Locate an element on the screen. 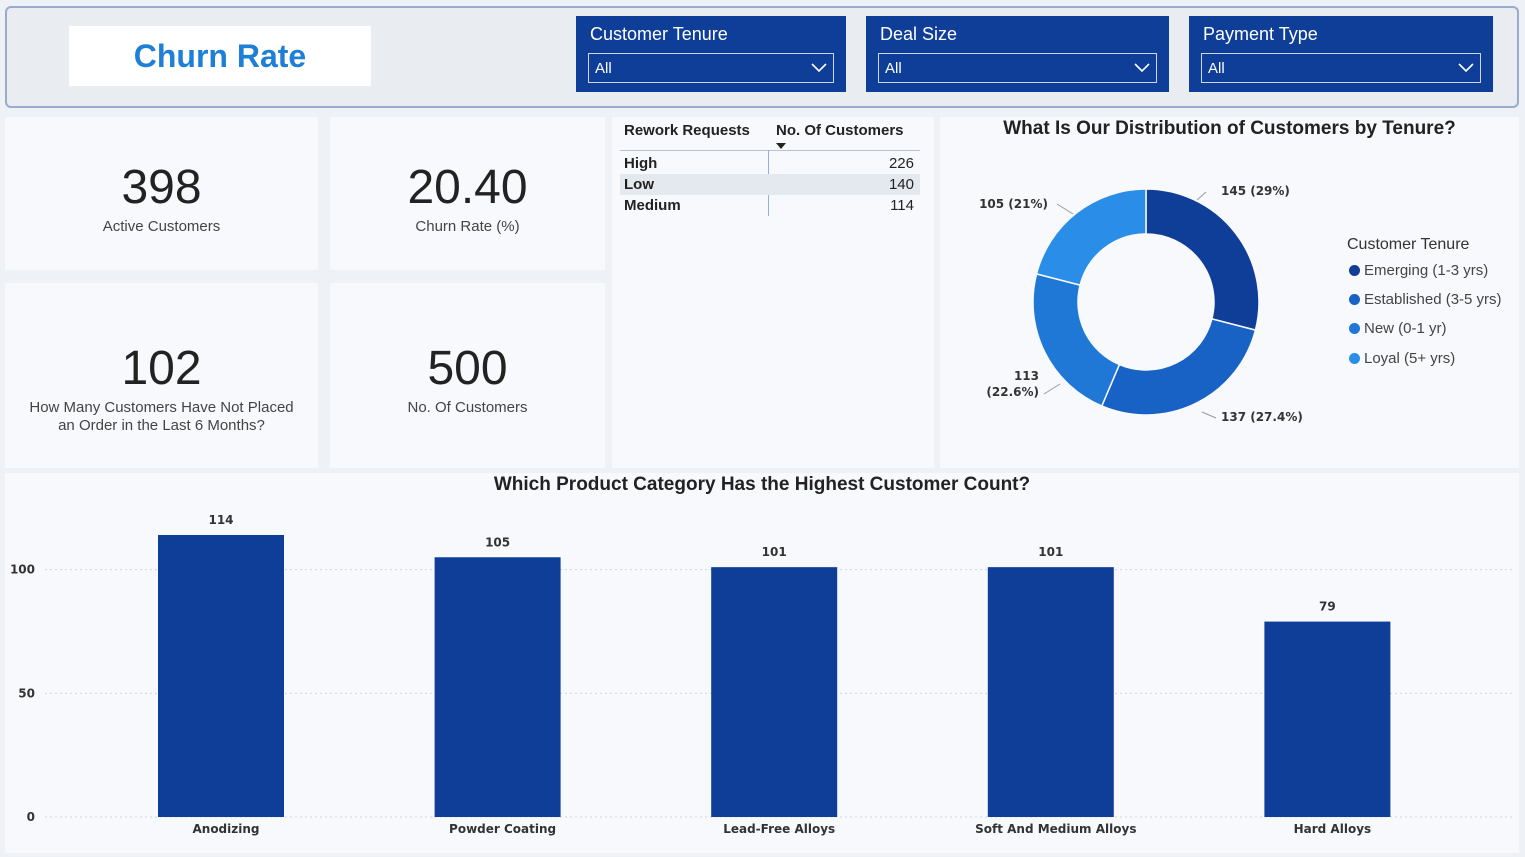 This screenshot has height=857, width=1525. legend-item: Emerging (1-3 yrs) is located at coordinates (1418, 270).